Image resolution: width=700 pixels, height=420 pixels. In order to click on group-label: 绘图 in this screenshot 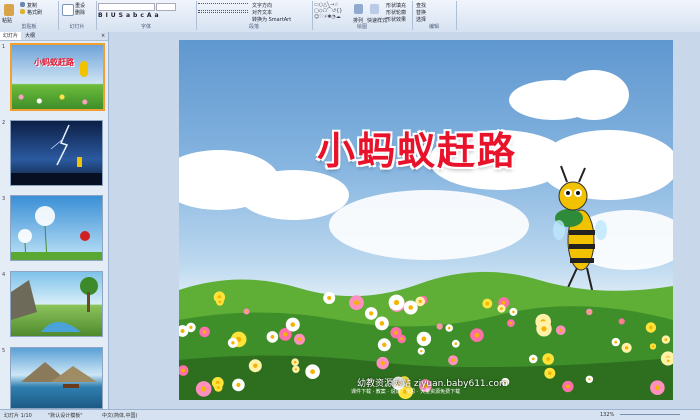, I will do `click(361, 27)`.